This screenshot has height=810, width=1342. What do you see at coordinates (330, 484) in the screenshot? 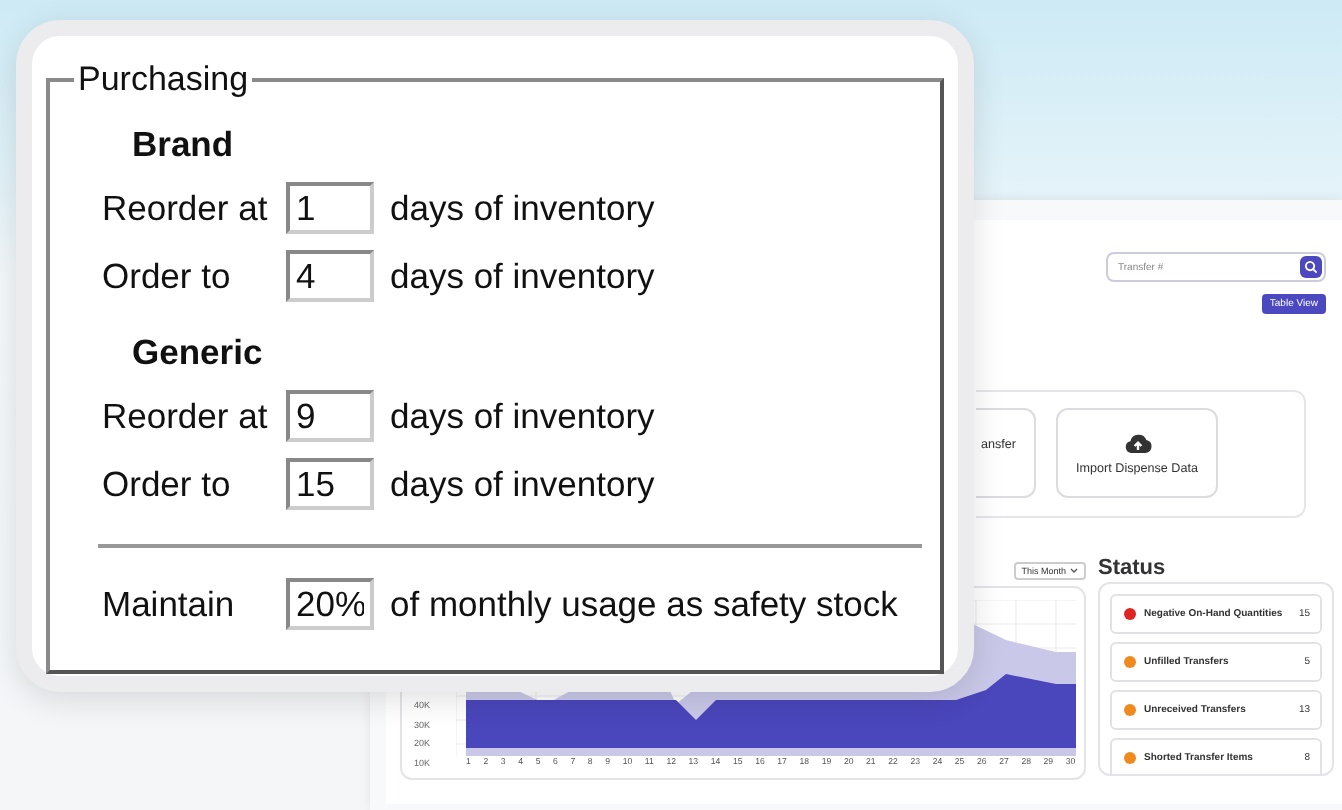
I see `input-field: 15` at bounding box center [330, 484].